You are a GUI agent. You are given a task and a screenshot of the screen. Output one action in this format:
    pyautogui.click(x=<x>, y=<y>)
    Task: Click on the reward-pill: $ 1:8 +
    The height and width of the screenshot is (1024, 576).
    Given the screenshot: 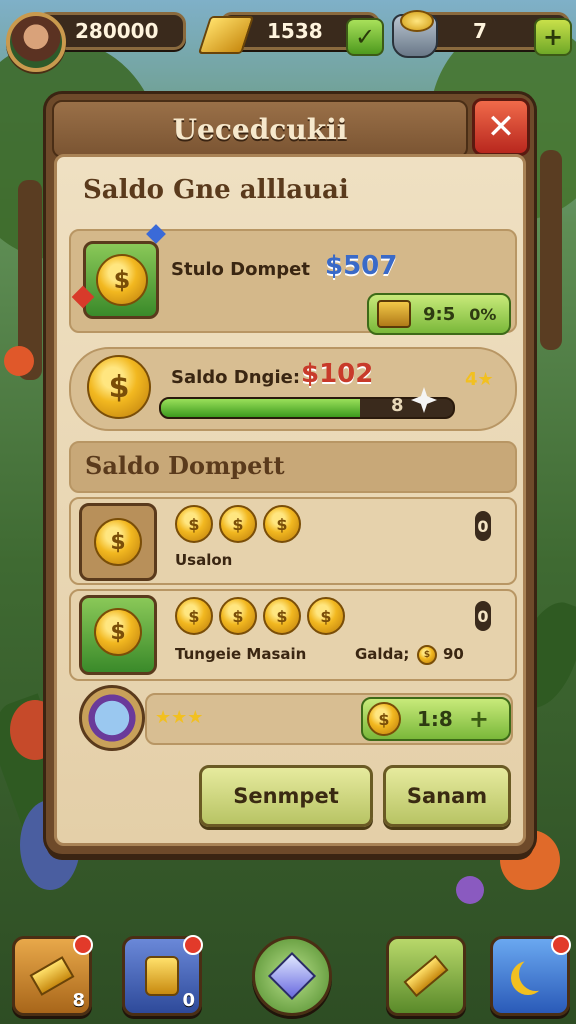 What is the action you would take?
    pyautogui.click(x=436, y=719)
    